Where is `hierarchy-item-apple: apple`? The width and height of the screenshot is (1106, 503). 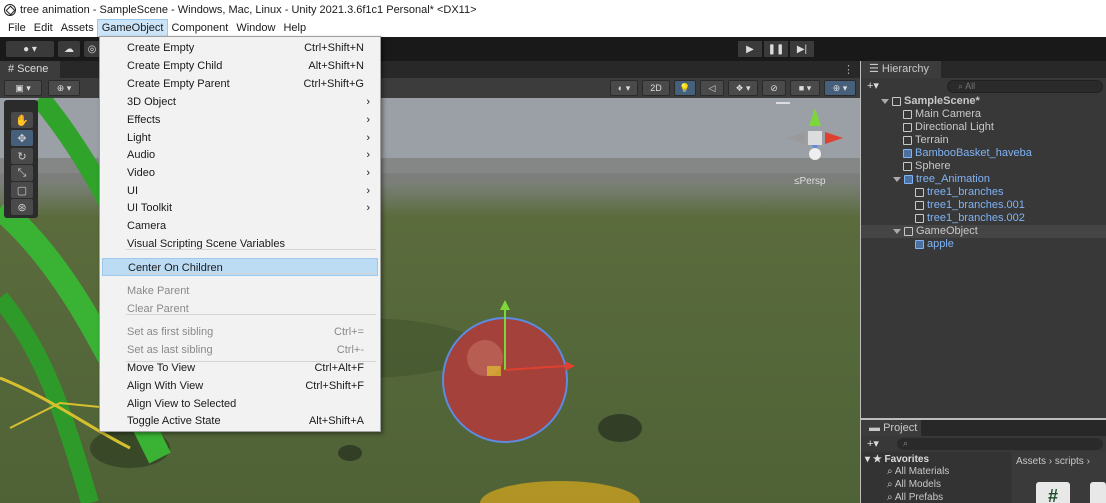 hierarchy-item-apple: apple is located at coordinates (983, 244).